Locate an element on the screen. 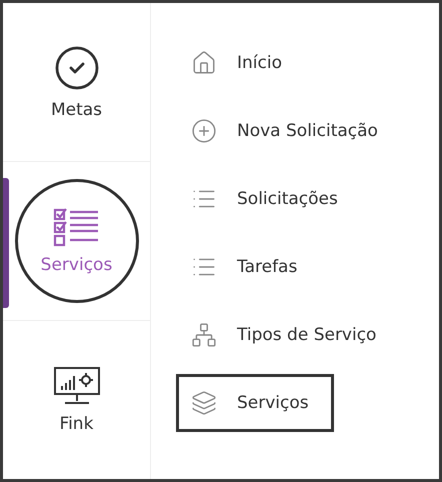 The image size is (442, 482). menu-item: Nova Solicitação is located at coordinates (289, 131).